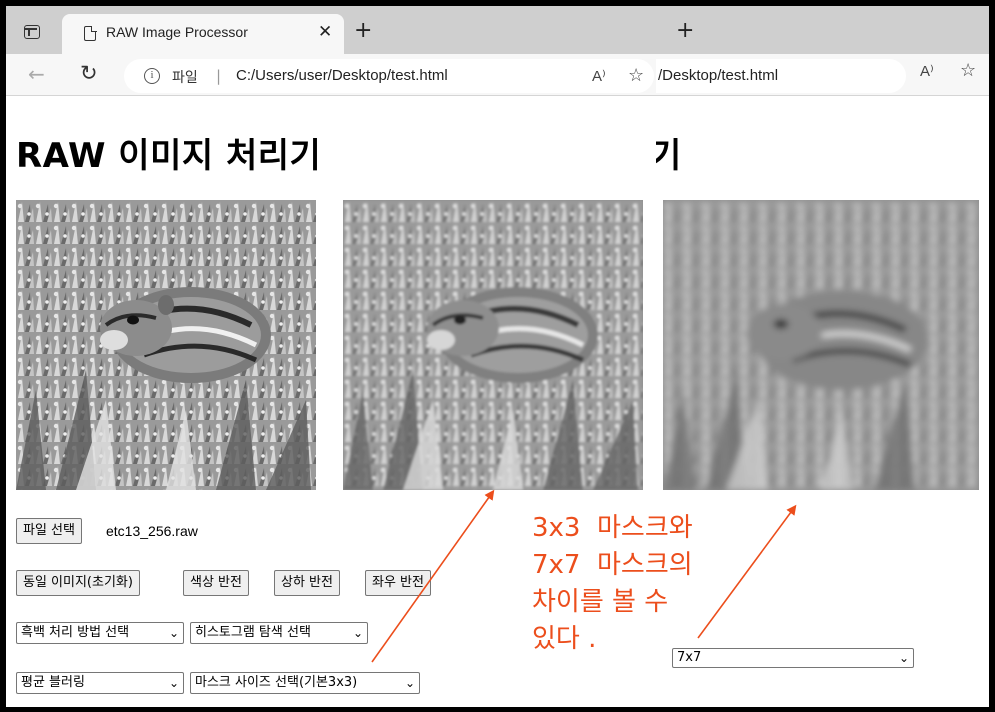  Describe the element at coordinates (152, 531) in the screenshot. I see `file-name-label: etc13_256.raw` at that location.